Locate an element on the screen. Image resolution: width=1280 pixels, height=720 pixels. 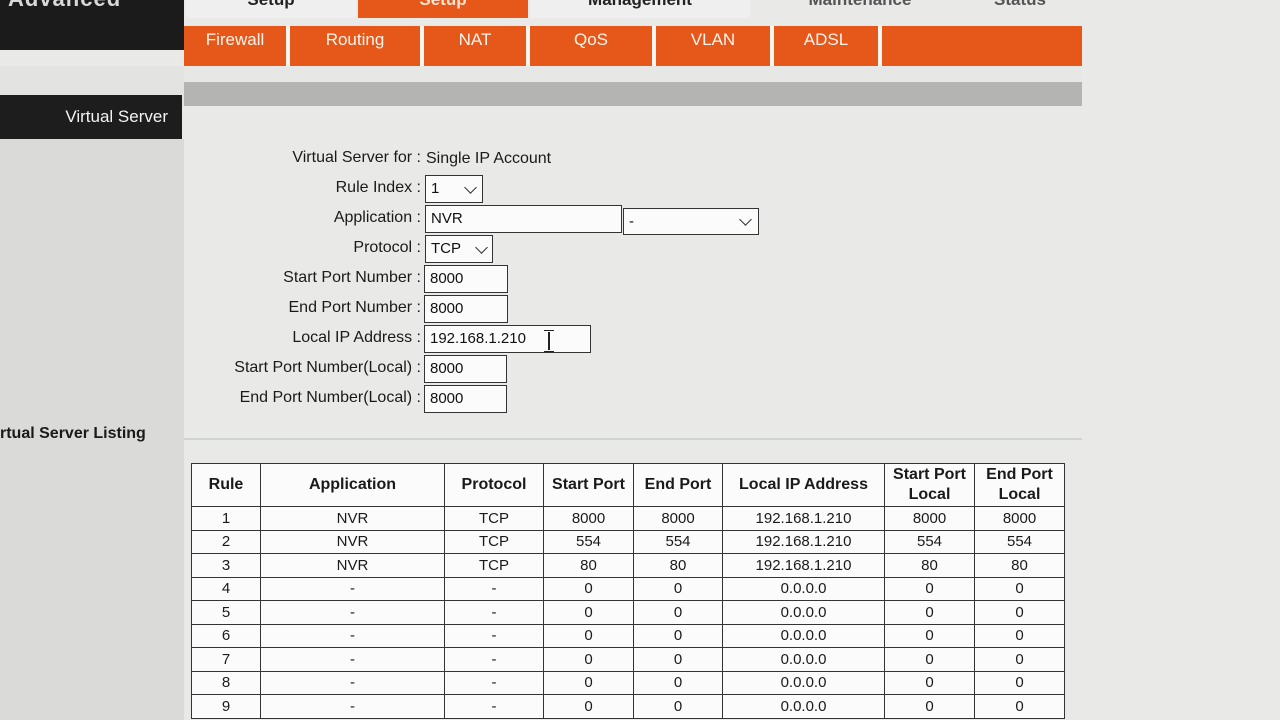
tab-status: Status is located at coordinates (1020, 9).